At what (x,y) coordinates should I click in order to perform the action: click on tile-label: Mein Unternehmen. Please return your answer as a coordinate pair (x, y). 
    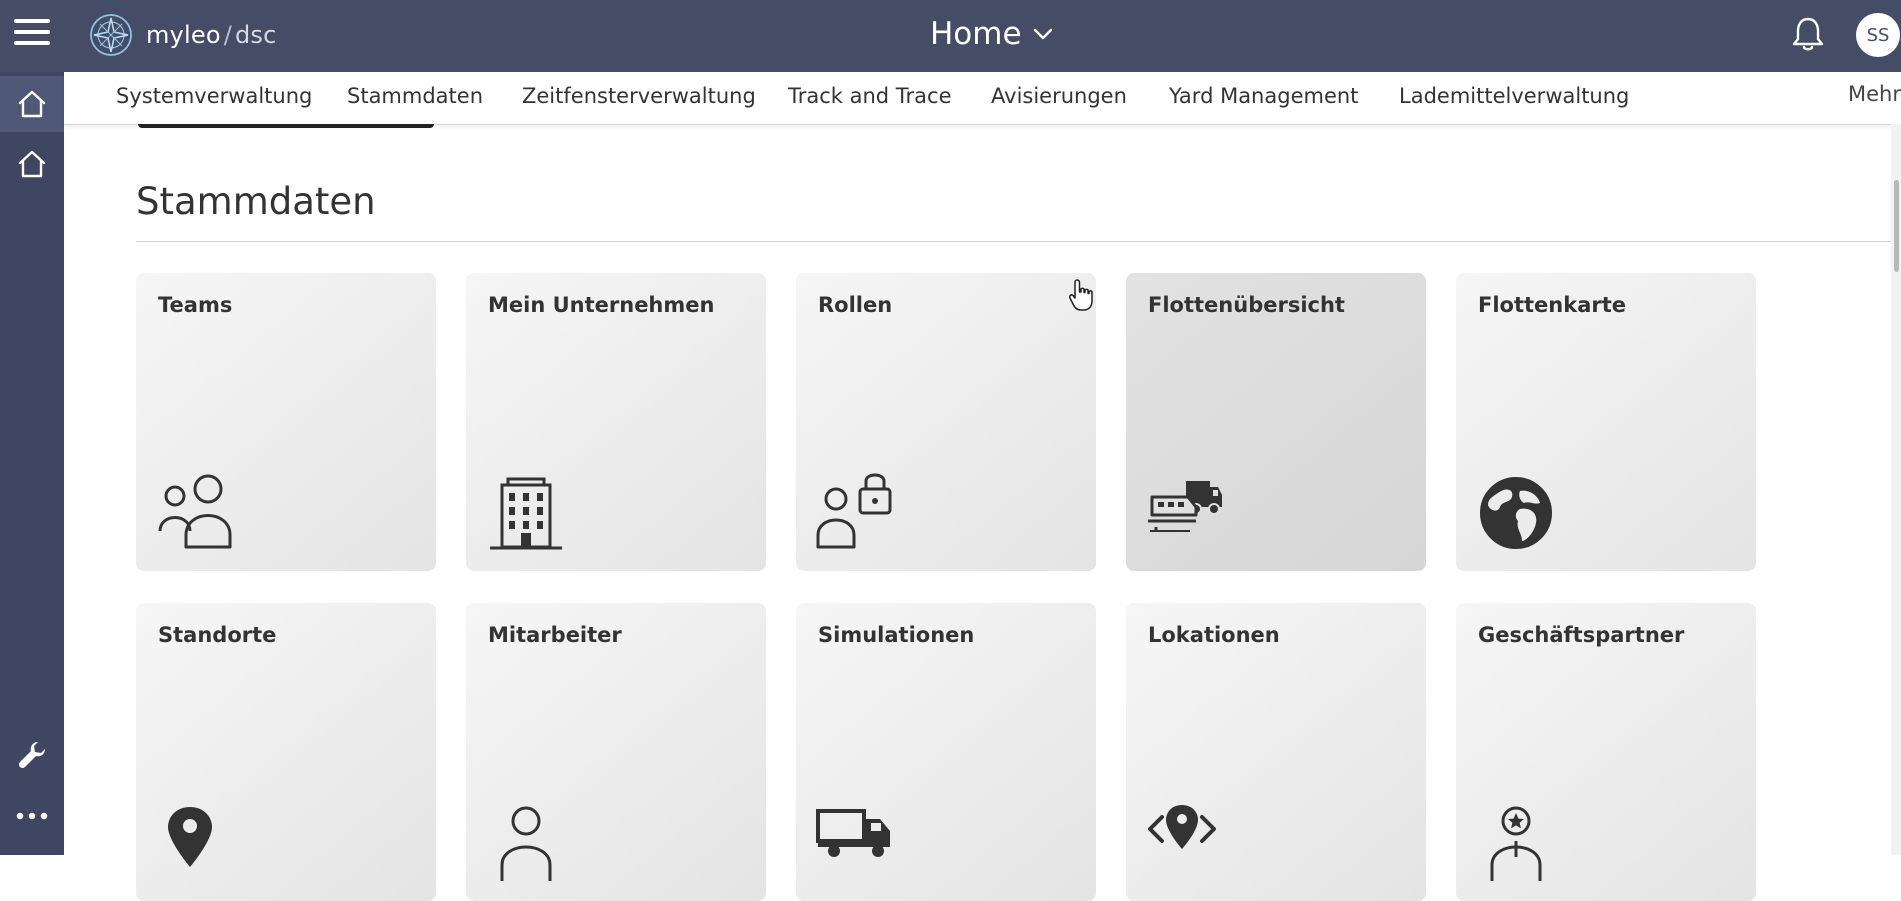
    Looking at the image, I should click on (601, 305).